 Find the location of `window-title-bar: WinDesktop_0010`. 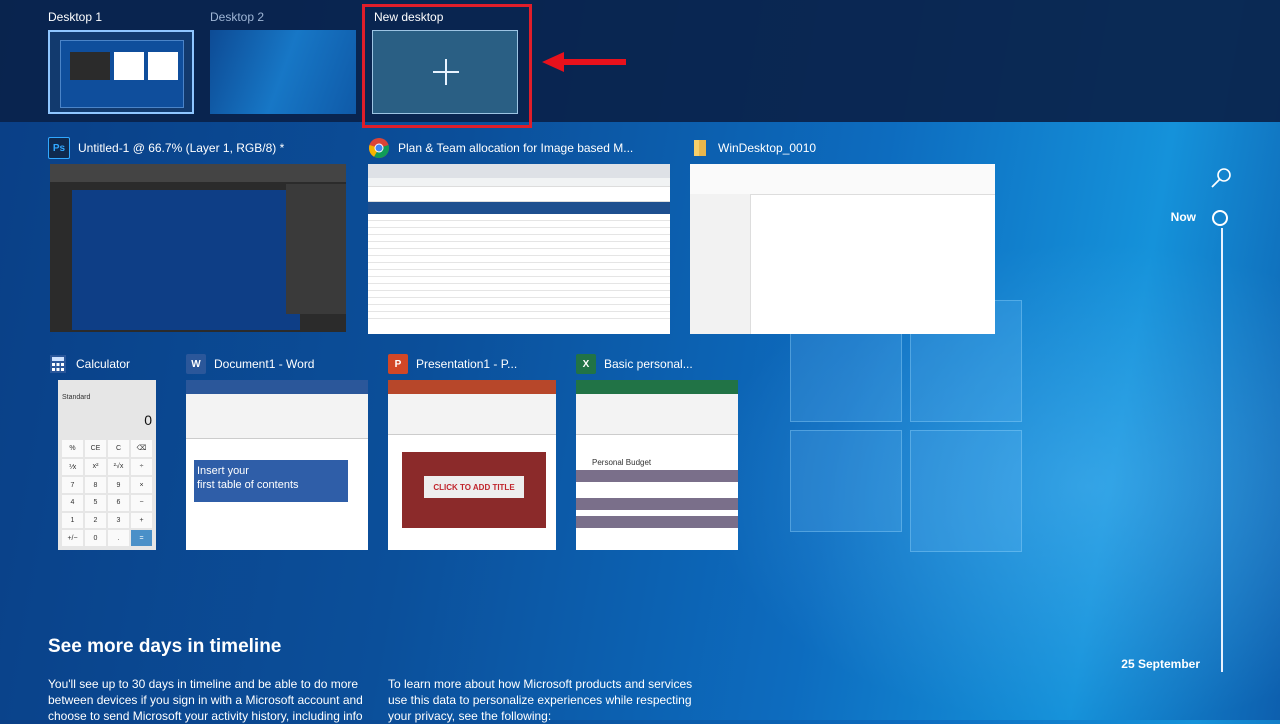

window-title-bar: WinDesktop_0010 is located at coordinates (753, 148).